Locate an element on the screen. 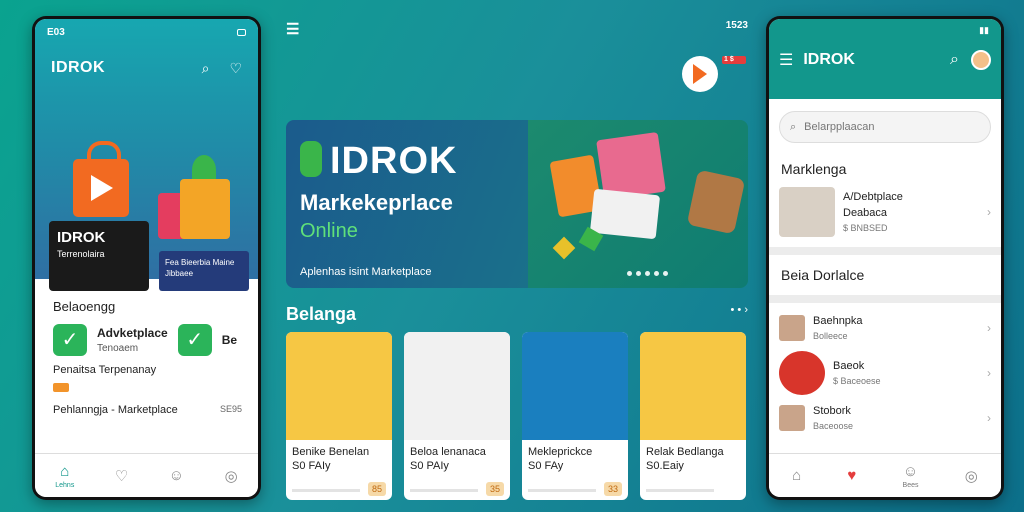 Image resolution: width=1024 pixels, height=512 pixels. product-name: Mekleprickce is located at coordinates (560, 452).